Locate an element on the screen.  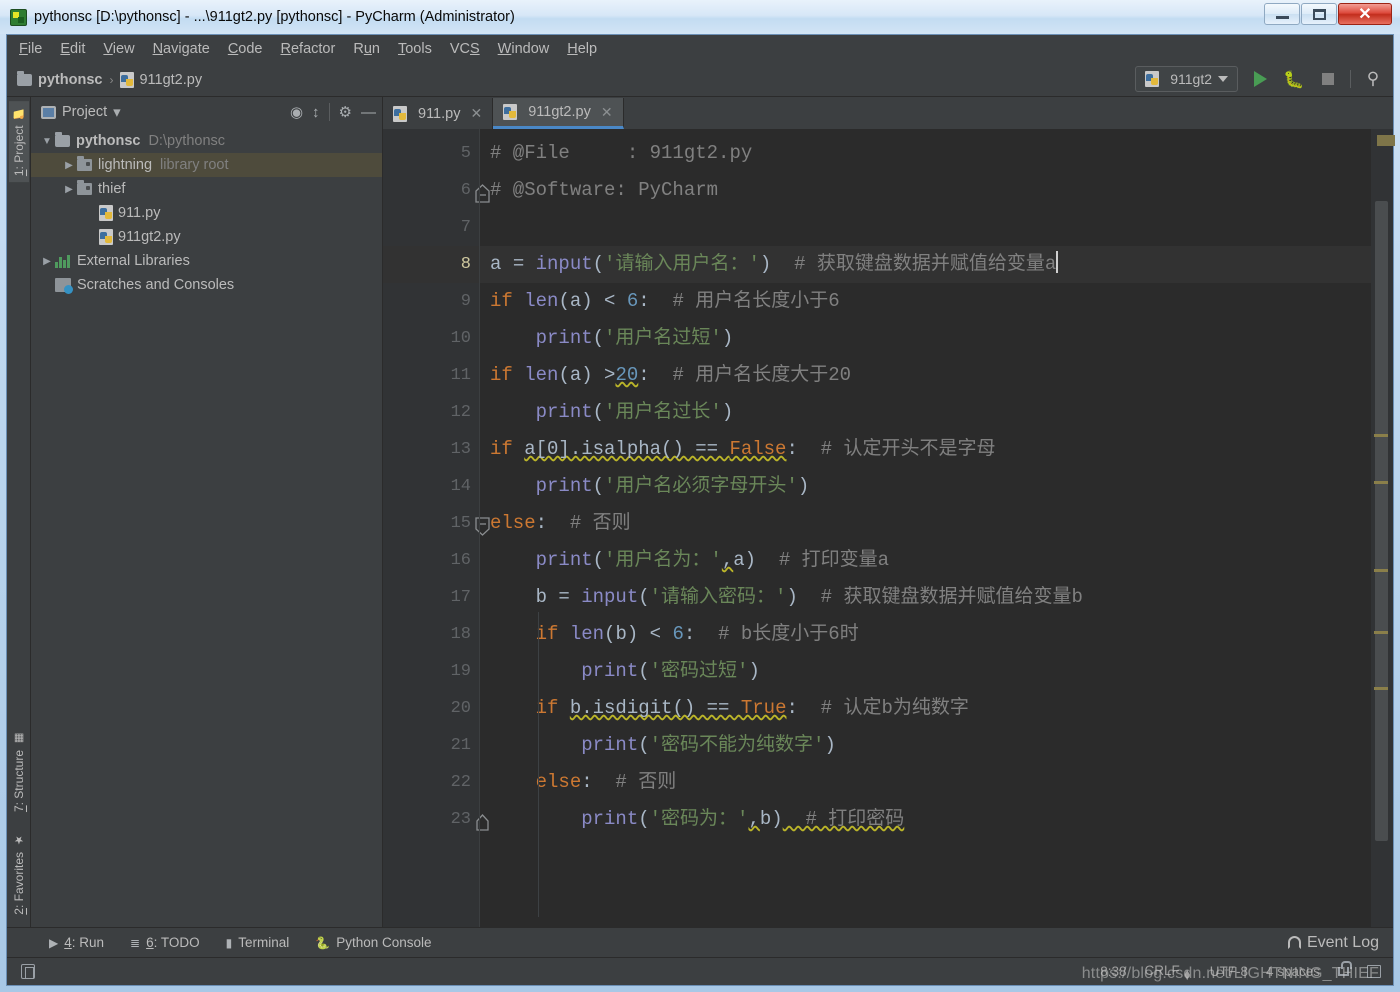
locate-icon: ◉ is located at coordinates (296, 112).